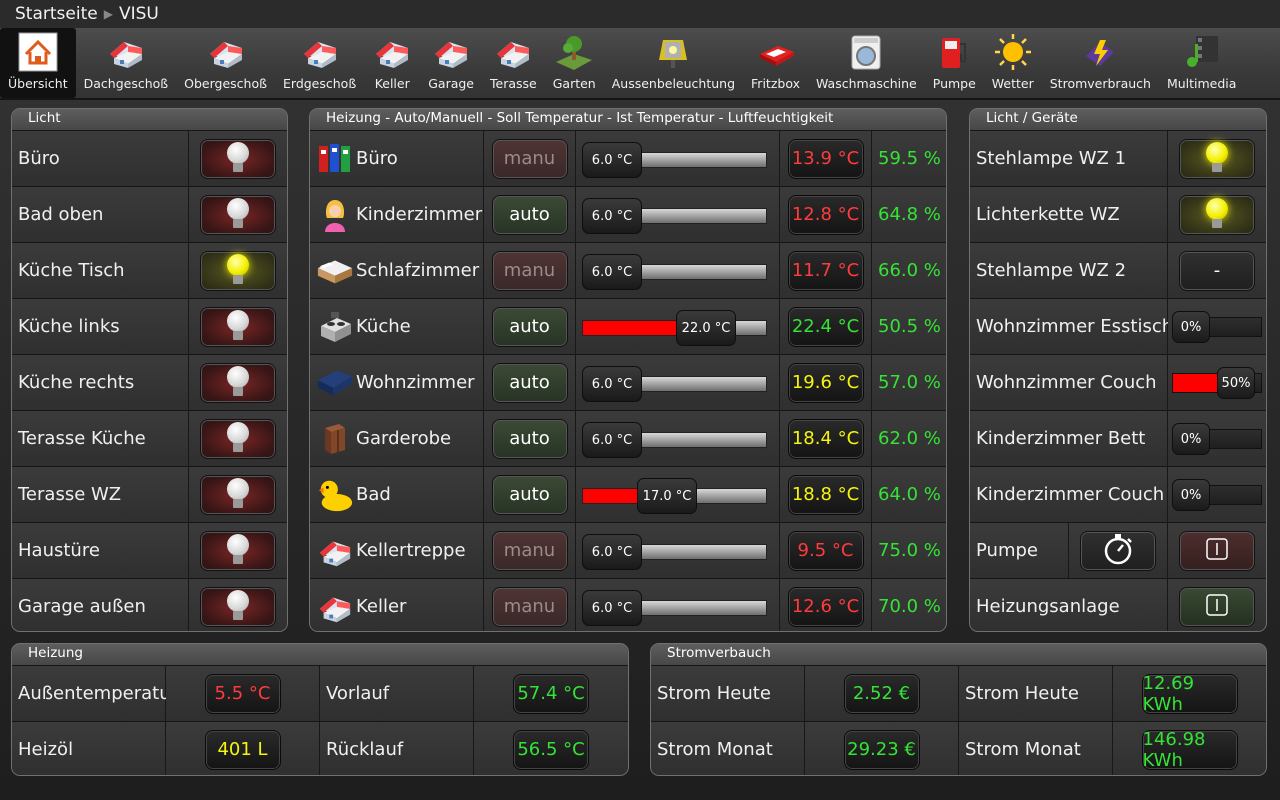 Image resolution: width=1280 pixels, height=800 pixels. I want to click on geraete-row: Stehlampe WZ 2 -, so click(1118, 270).